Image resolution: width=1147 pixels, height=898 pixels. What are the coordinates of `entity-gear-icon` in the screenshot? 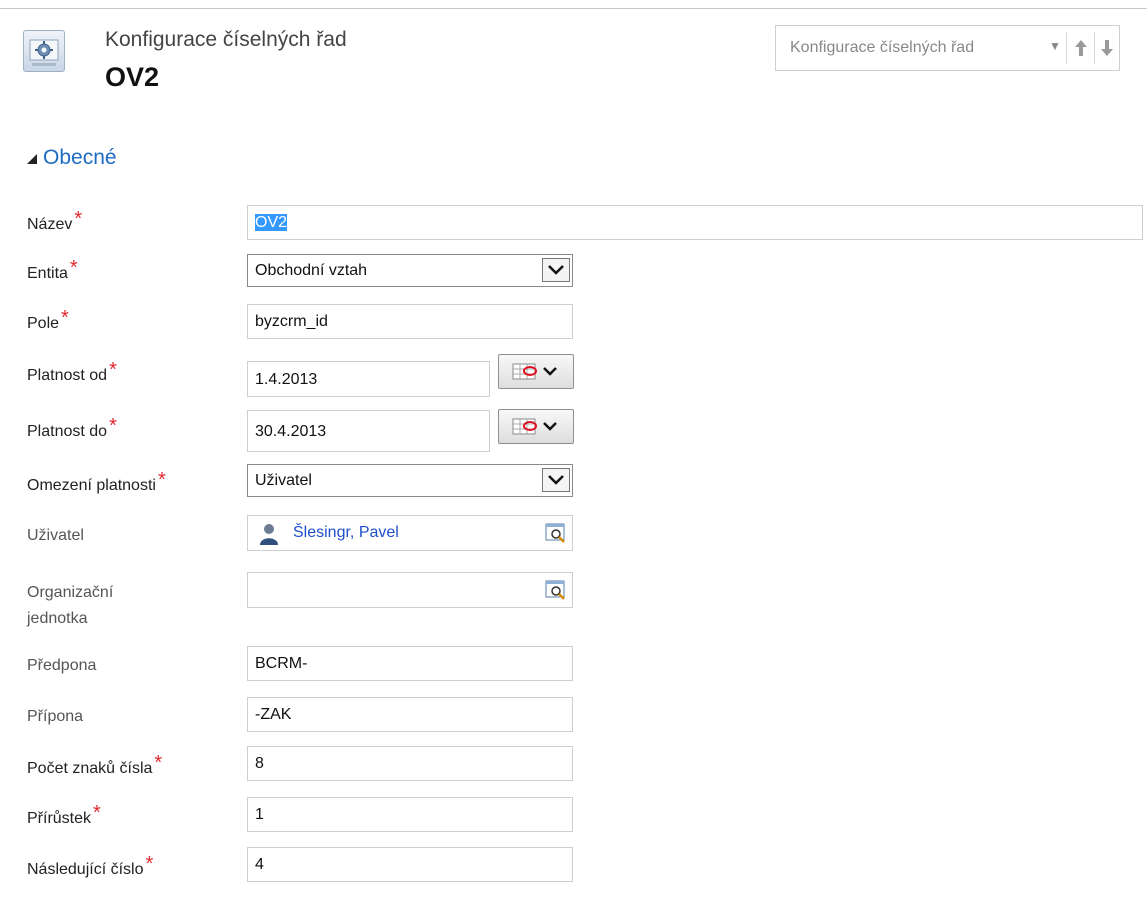 It's located at (44, 51).